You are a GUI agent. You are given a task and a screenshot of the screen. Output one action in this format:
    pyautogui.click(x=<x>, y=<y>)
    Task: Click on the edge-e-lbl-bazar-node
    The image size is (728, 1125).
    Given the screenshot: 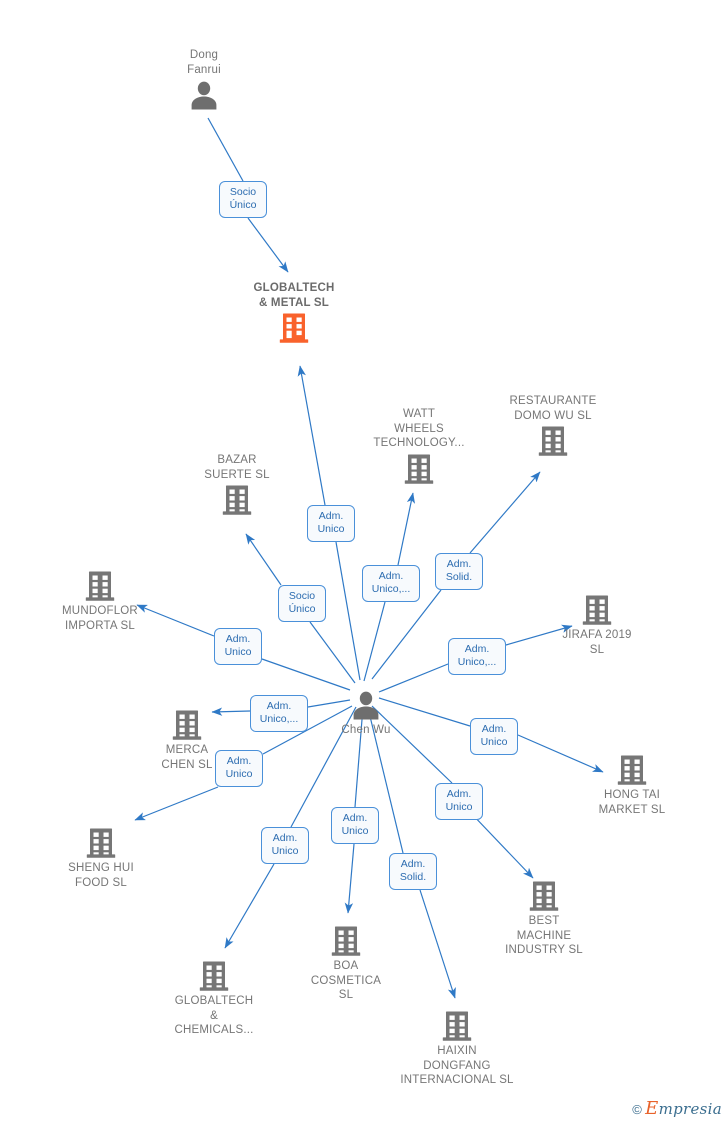 What is the action you would take?
    pyautogui.click(x=263, y=559)
    